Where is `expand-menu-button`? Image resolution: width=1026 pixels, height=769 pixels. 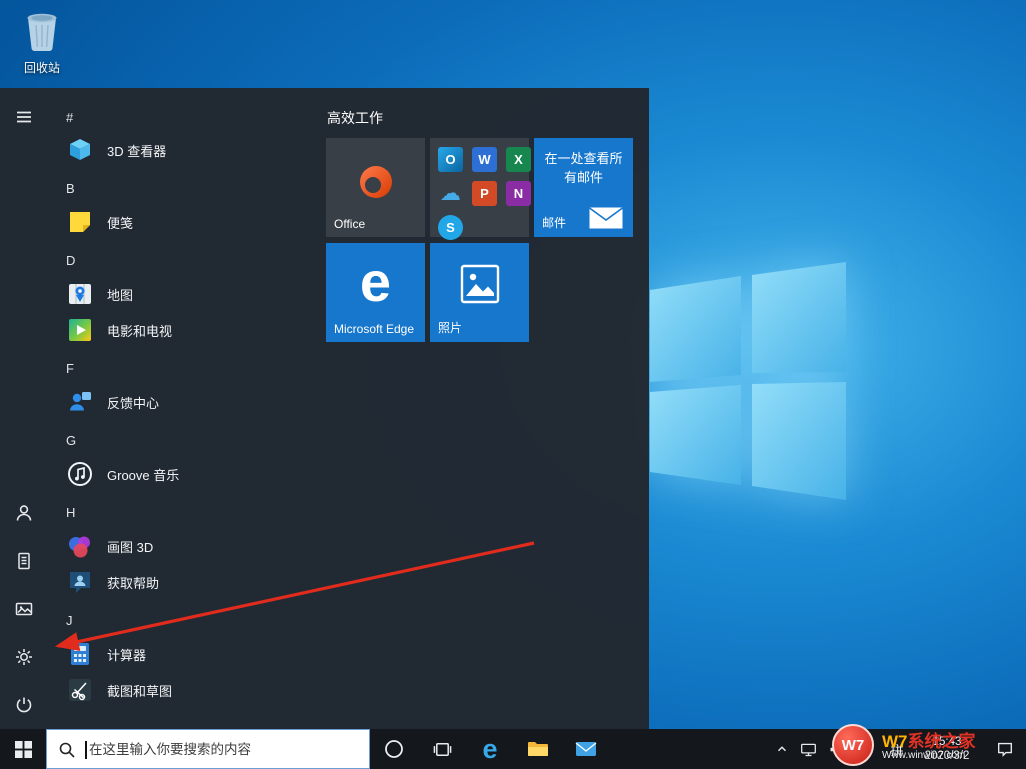 expand-menu-button is located at coordinates (24, 117).